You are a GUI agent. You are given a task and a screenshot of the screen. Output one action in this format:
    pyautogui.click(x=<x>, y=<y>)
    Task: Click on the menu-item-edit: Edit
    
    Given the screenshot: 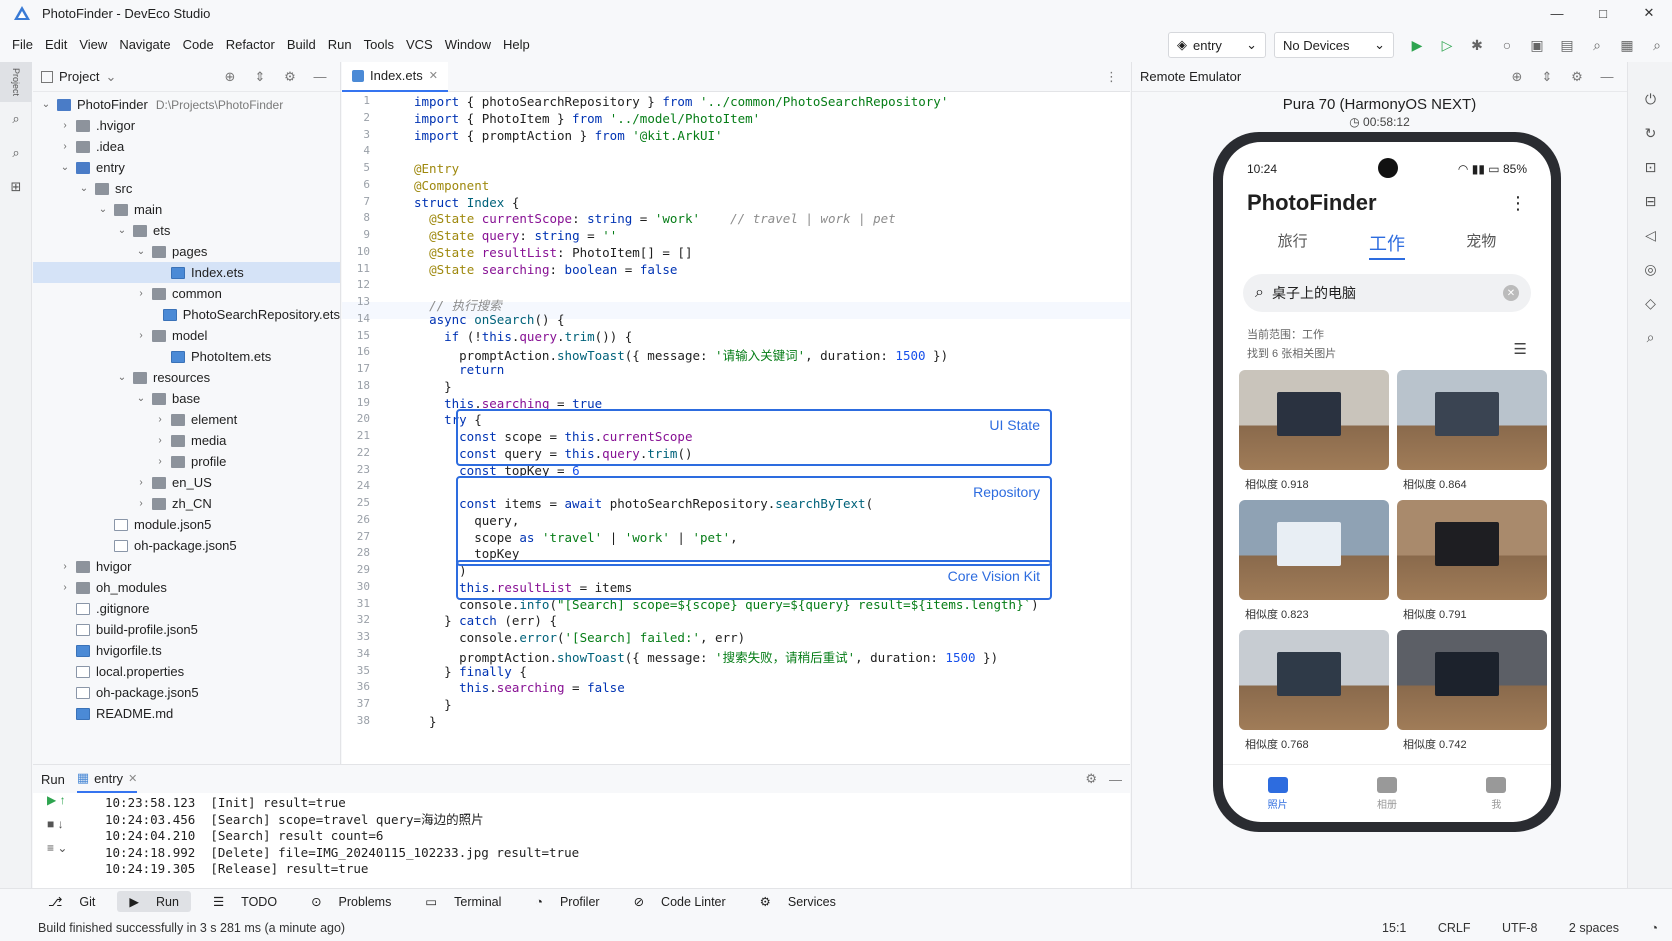 What is the action you would take?
    pyautogui.click(x=56, y=44)
    